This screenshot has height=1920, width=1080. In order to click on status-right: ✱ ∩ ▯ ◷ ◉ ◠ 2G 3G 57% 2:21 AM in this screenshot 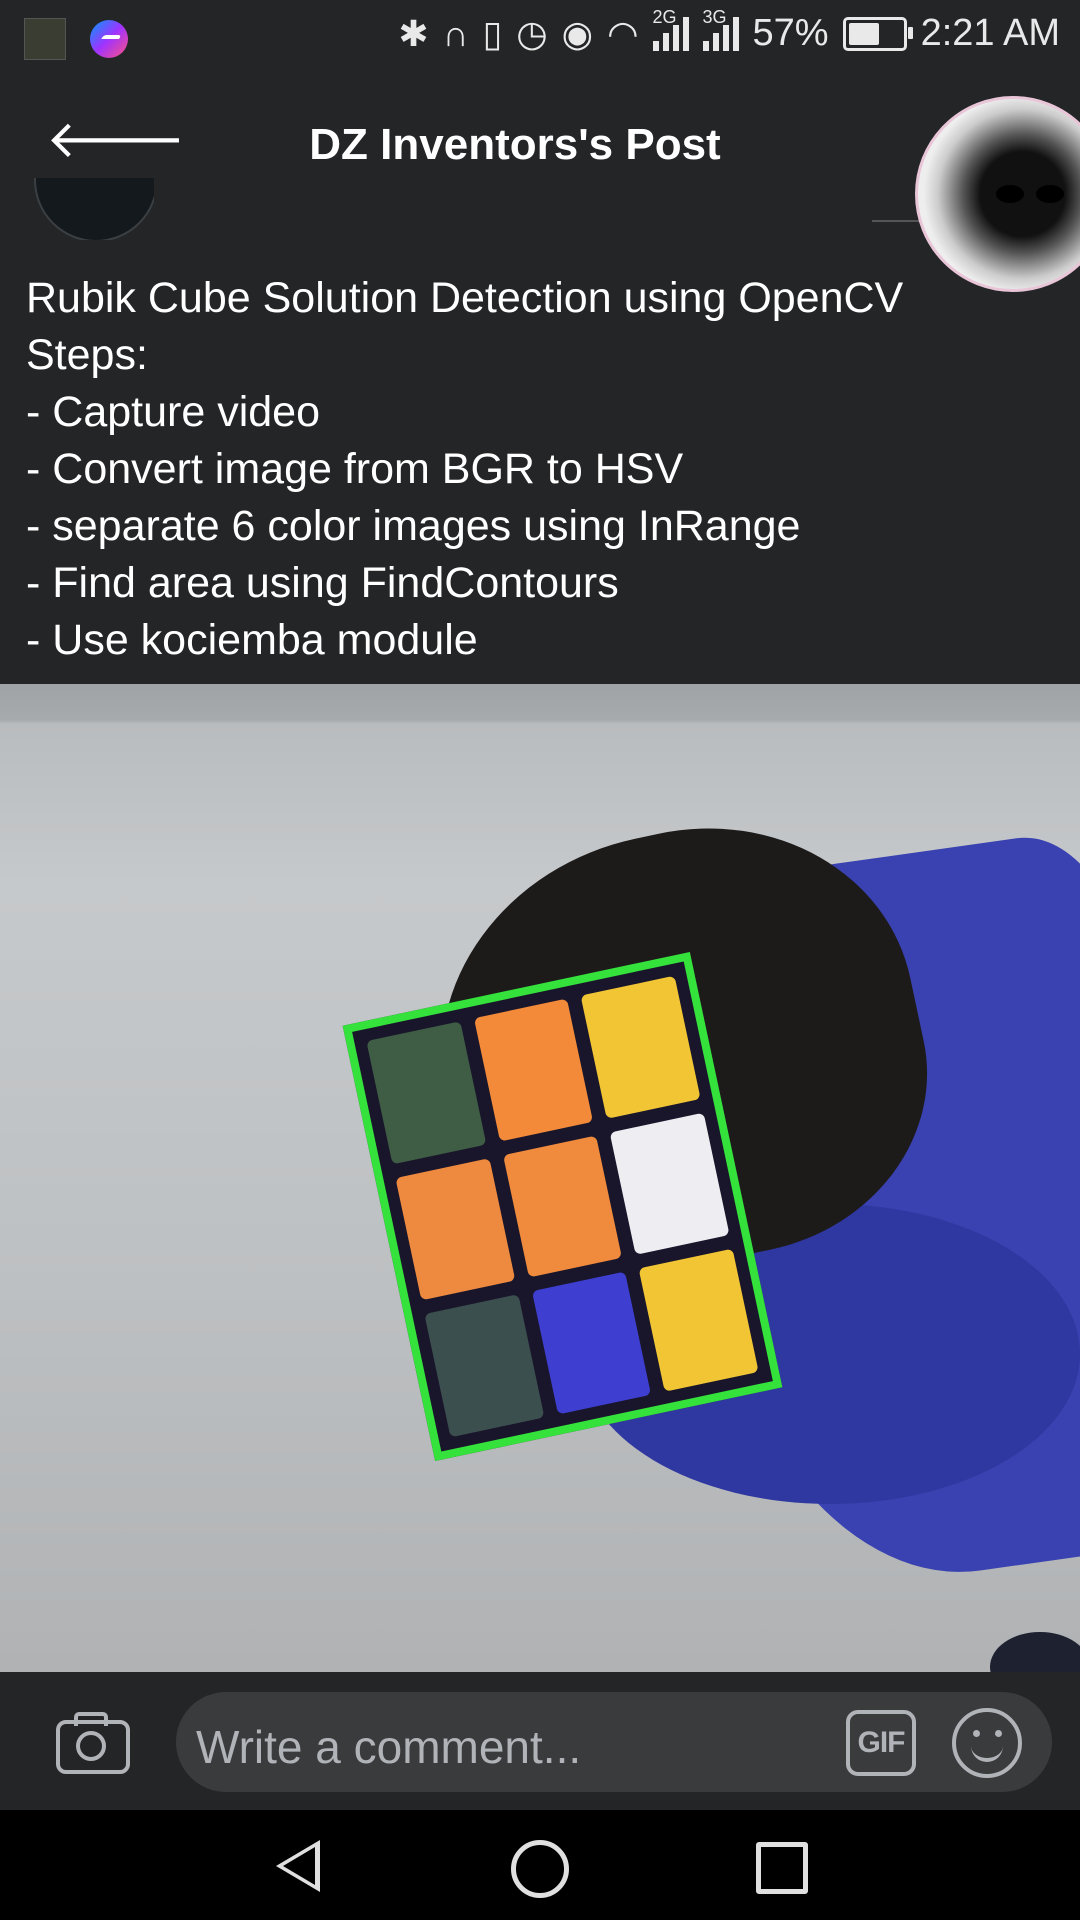, I will do `click(729, 31)`.